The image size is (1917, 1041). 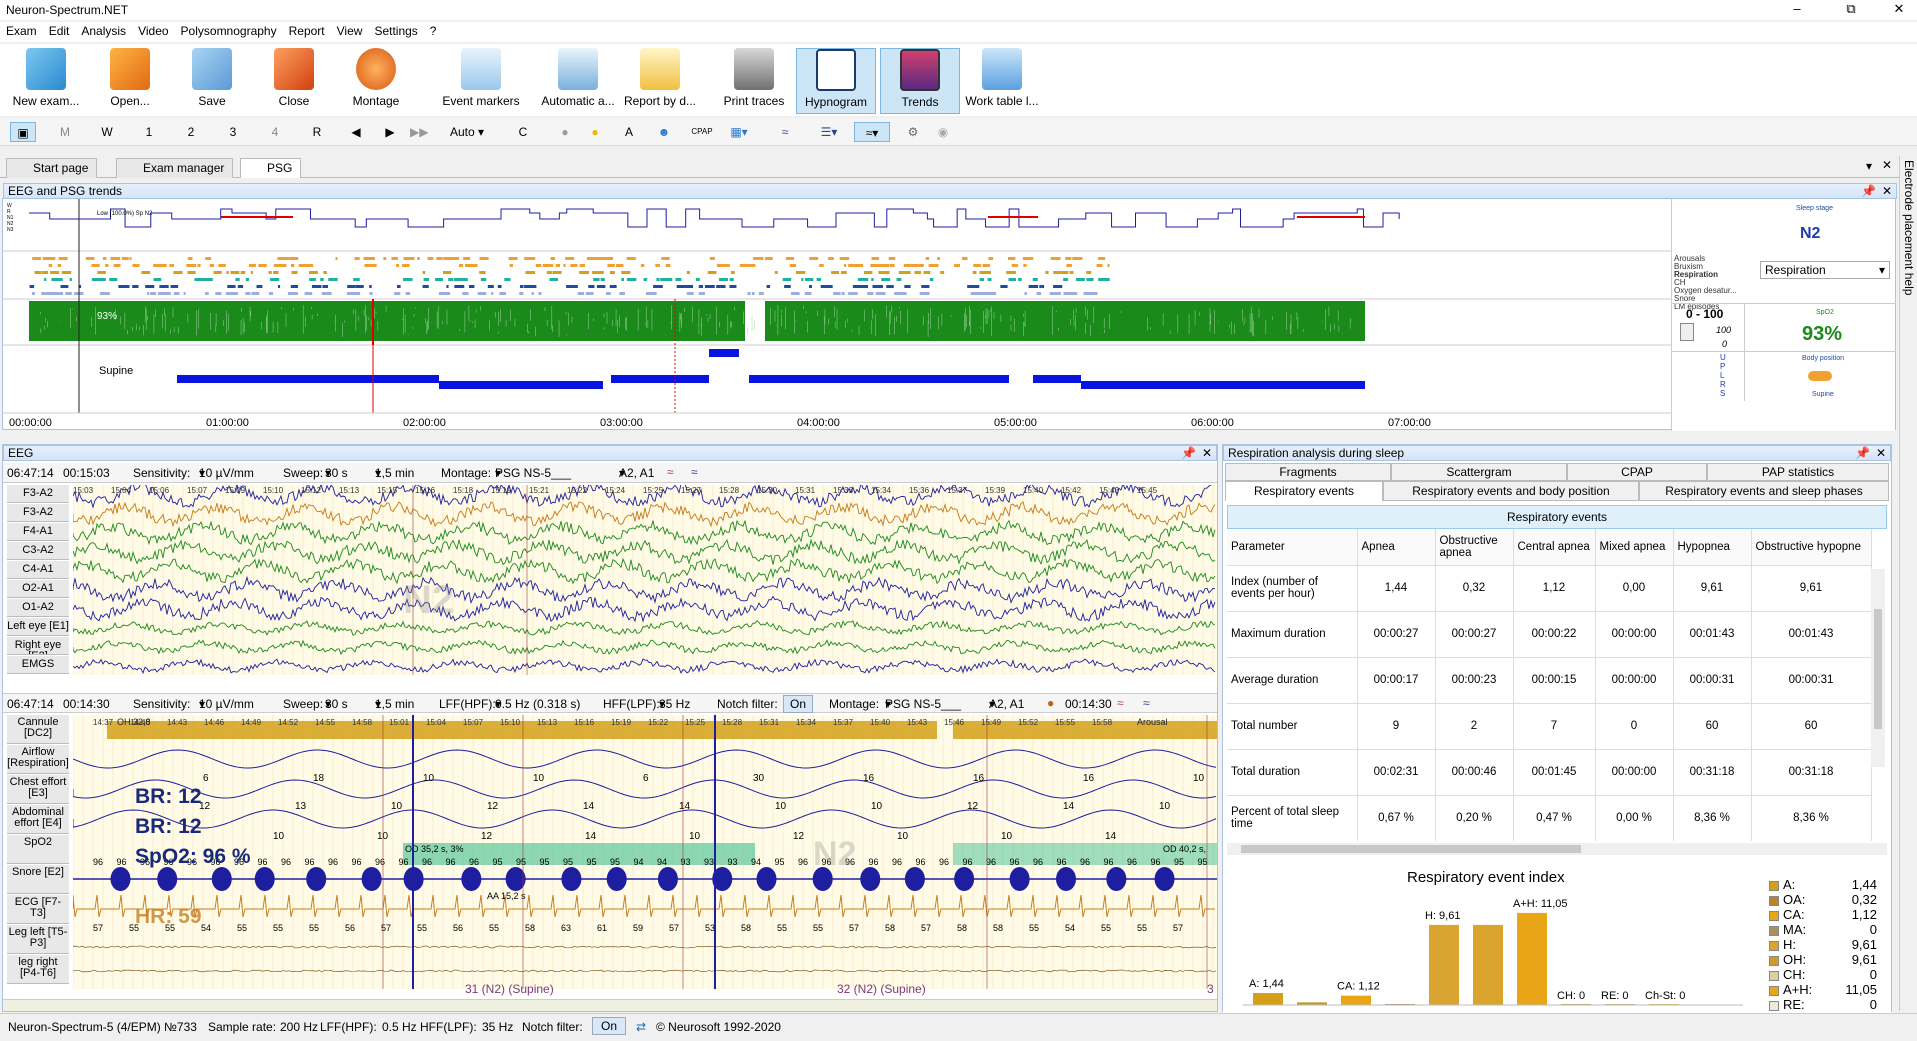 What do you see at coordinates (1479, 472) in the screenshot?
I see `tab-scattergram: Scattergram` at bounding box center [1479, 472].